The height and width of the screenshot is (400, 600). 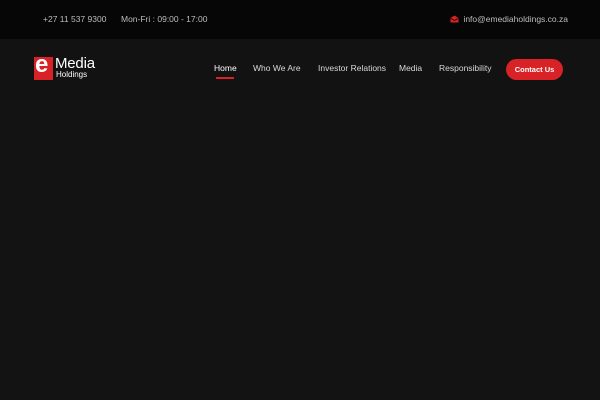 I want to click on nav-item-investor-relations: Investor Relations, so click(x=352, y=68).